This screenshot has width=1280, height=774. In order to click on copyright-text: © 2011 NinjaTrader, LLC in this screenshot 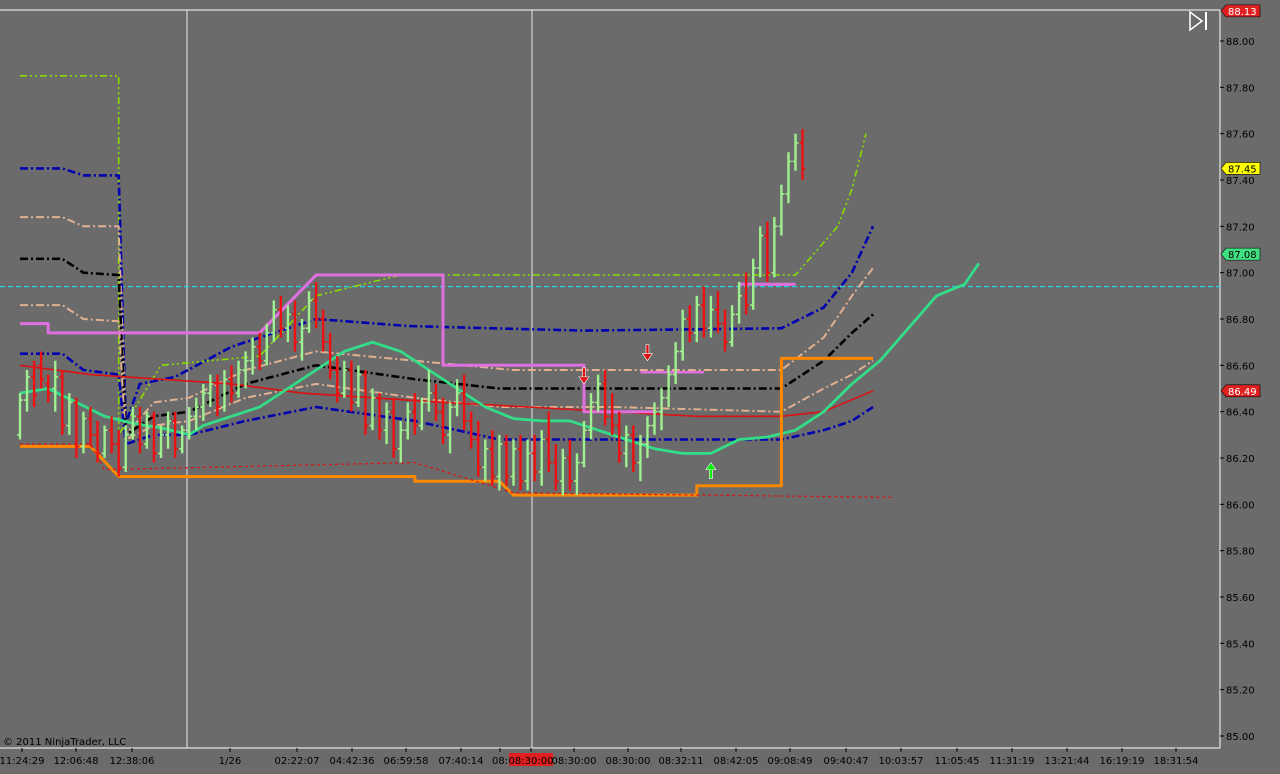, I will do `click(64, 742)`.